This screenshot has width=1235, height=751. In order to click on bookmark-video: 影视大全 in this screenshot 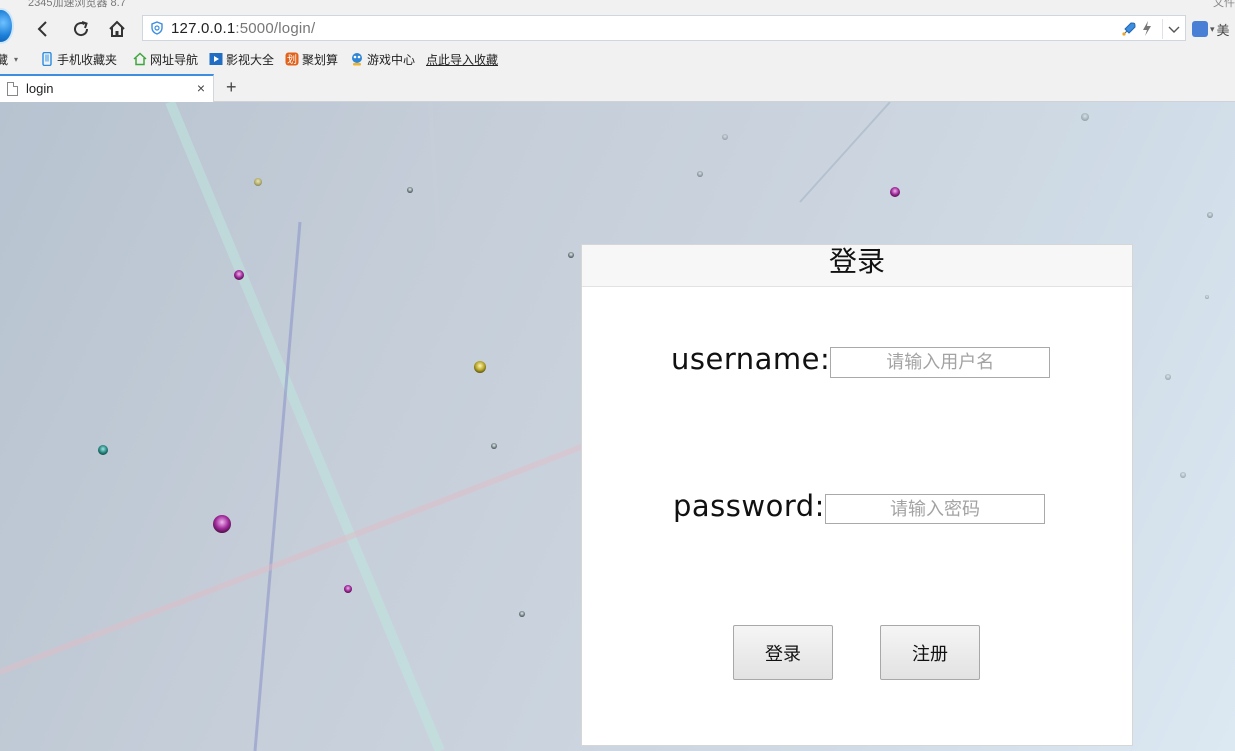, I will do `click(241, 59)`.